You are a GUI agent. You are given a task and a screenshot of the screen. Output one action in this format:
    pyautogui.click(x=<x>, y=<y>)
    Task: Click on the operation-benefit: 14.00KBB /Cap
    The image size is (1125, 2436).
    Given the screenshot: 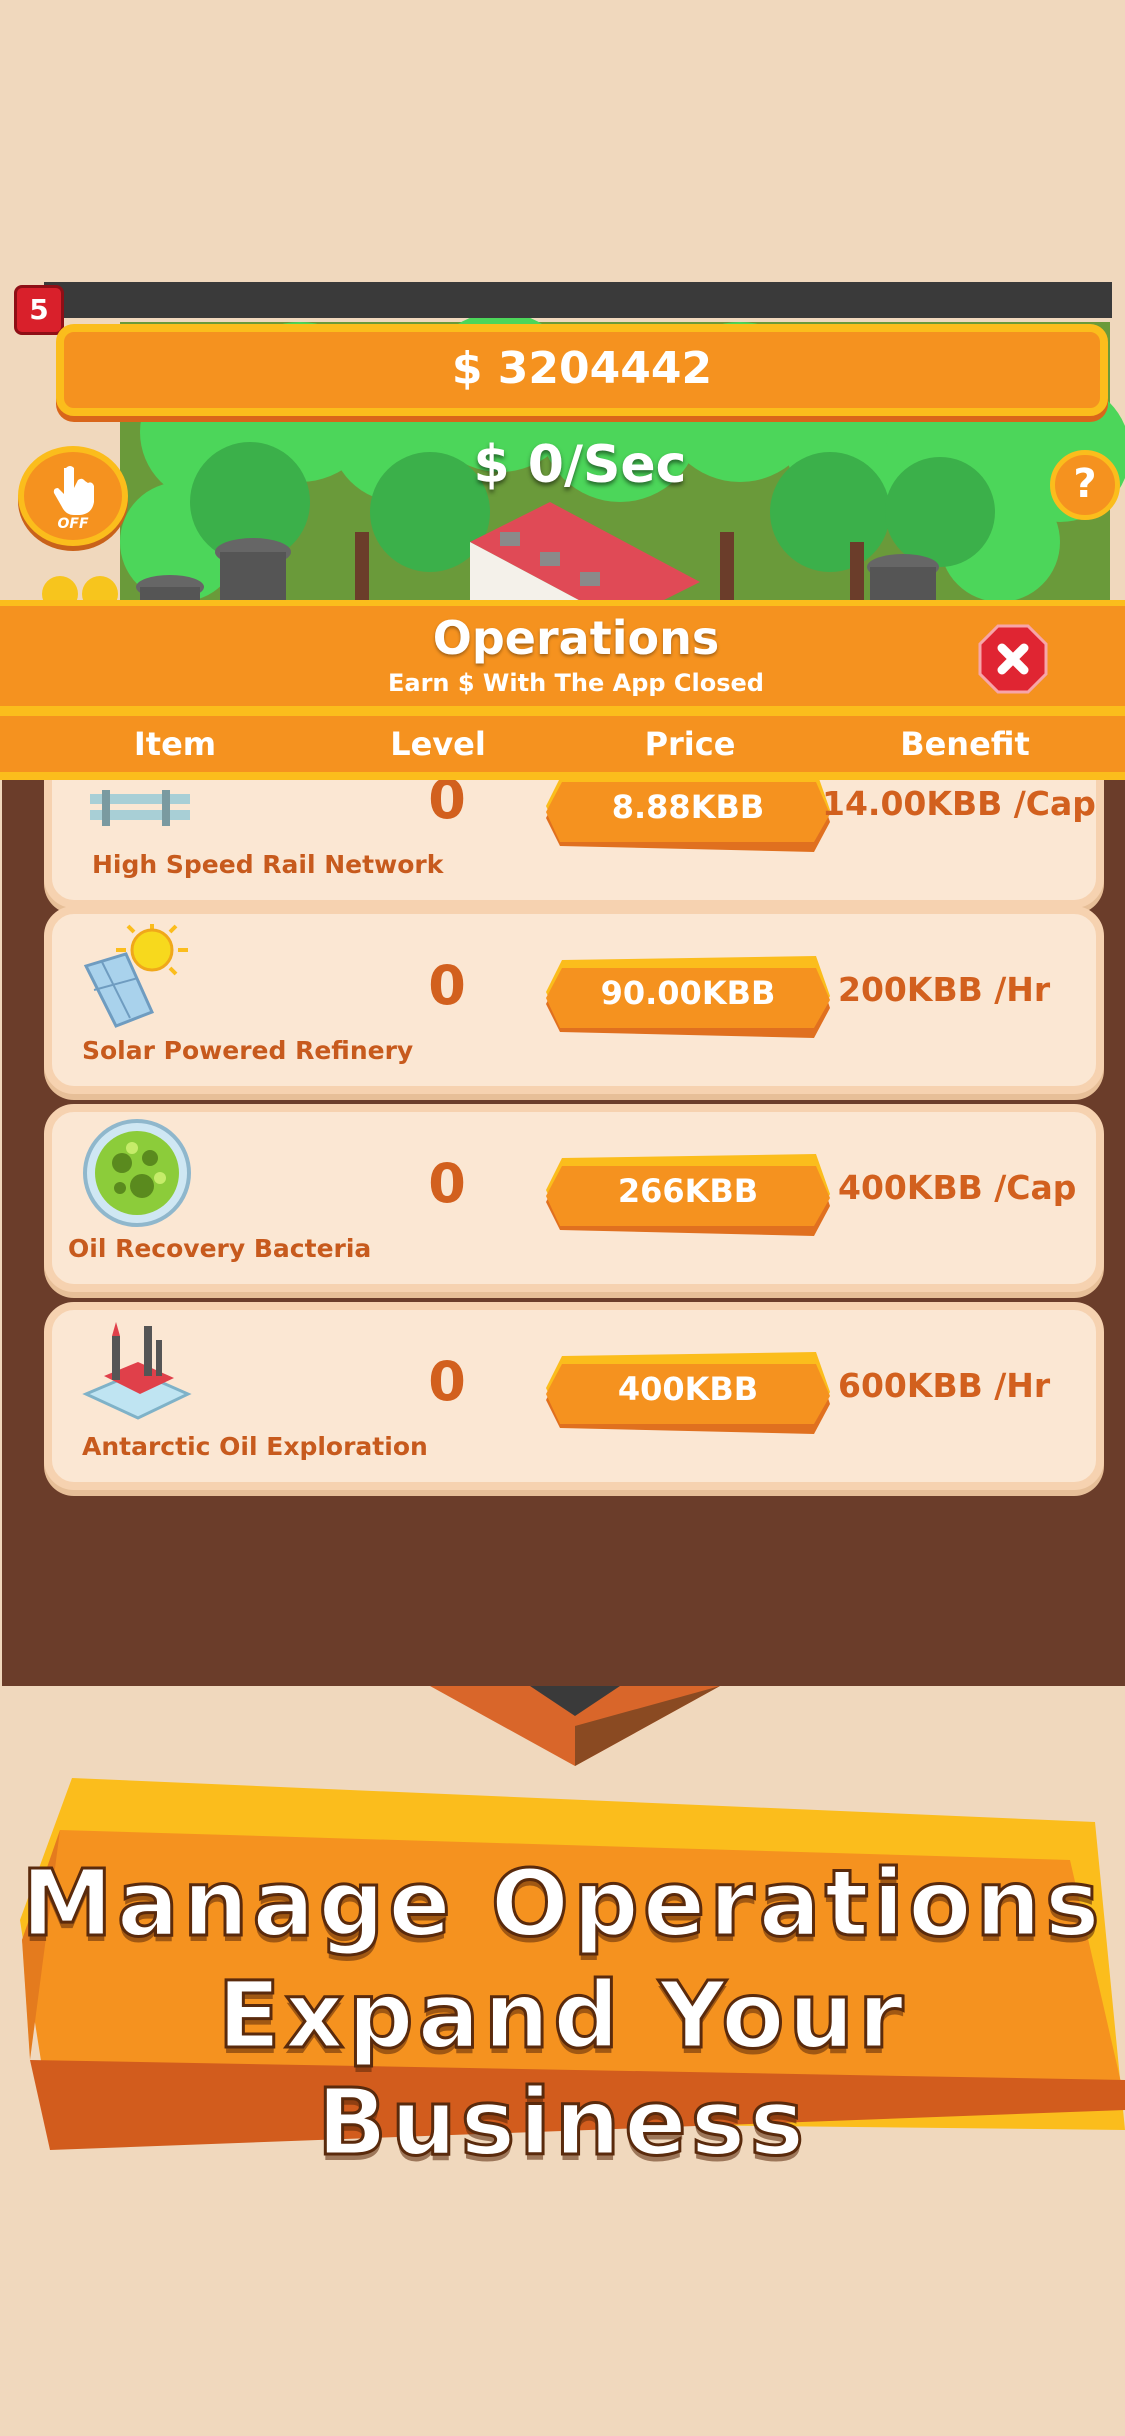 What is the action you would take?
    pyautogui.click(x=959, y=803)
    